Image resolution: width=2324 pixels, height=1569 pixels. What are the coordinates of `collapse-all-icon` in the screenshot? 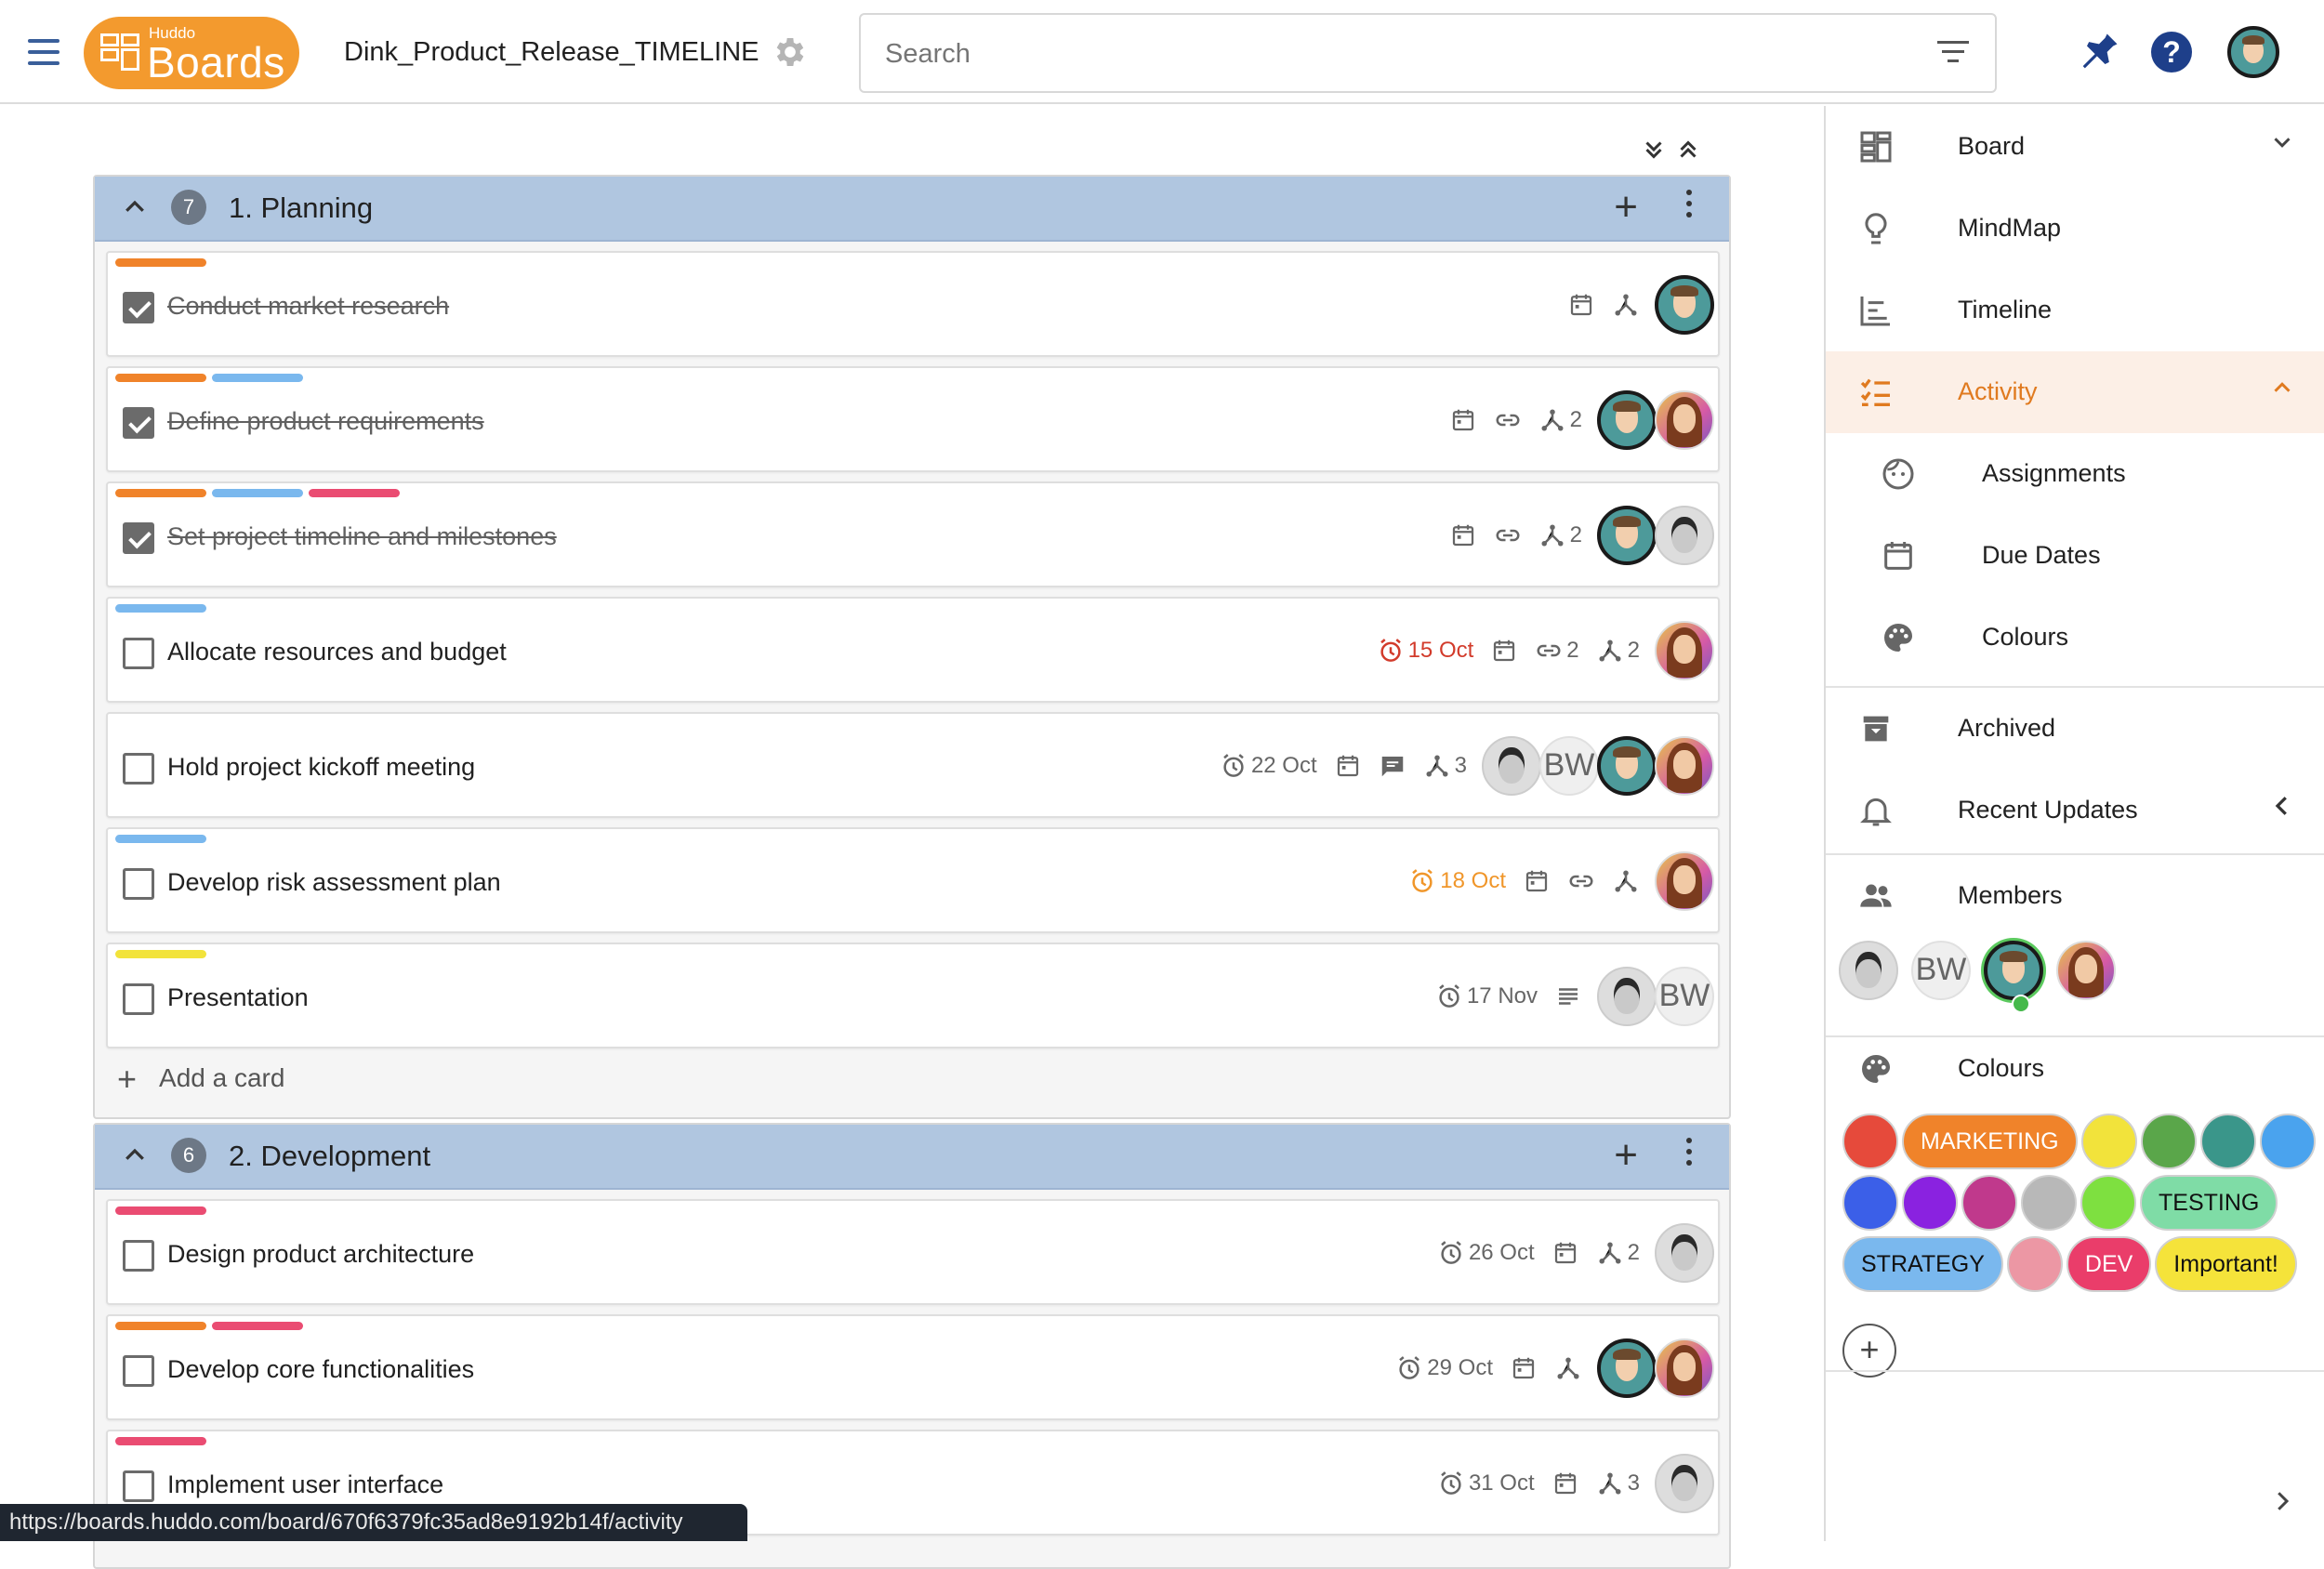 It's located at (1688, 148).